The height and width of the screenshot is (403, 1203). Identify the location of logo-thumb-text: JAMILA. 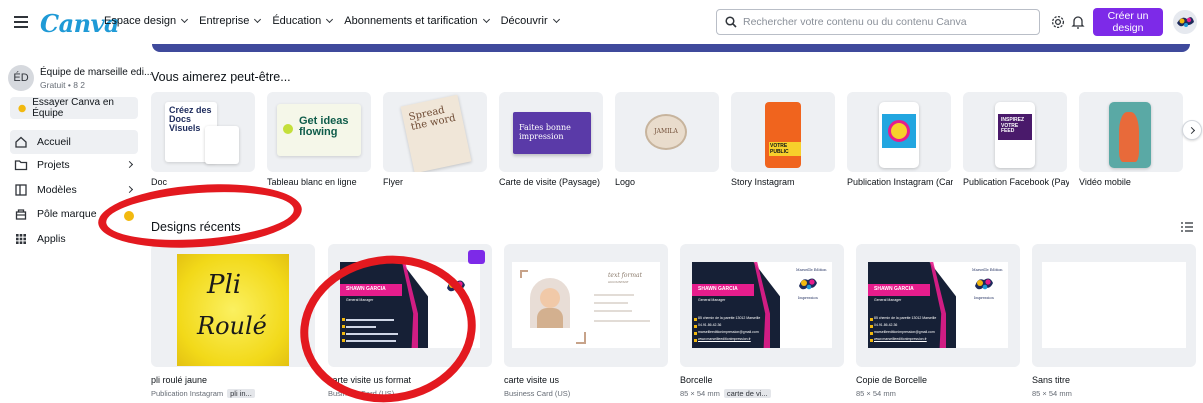
(666, 131).